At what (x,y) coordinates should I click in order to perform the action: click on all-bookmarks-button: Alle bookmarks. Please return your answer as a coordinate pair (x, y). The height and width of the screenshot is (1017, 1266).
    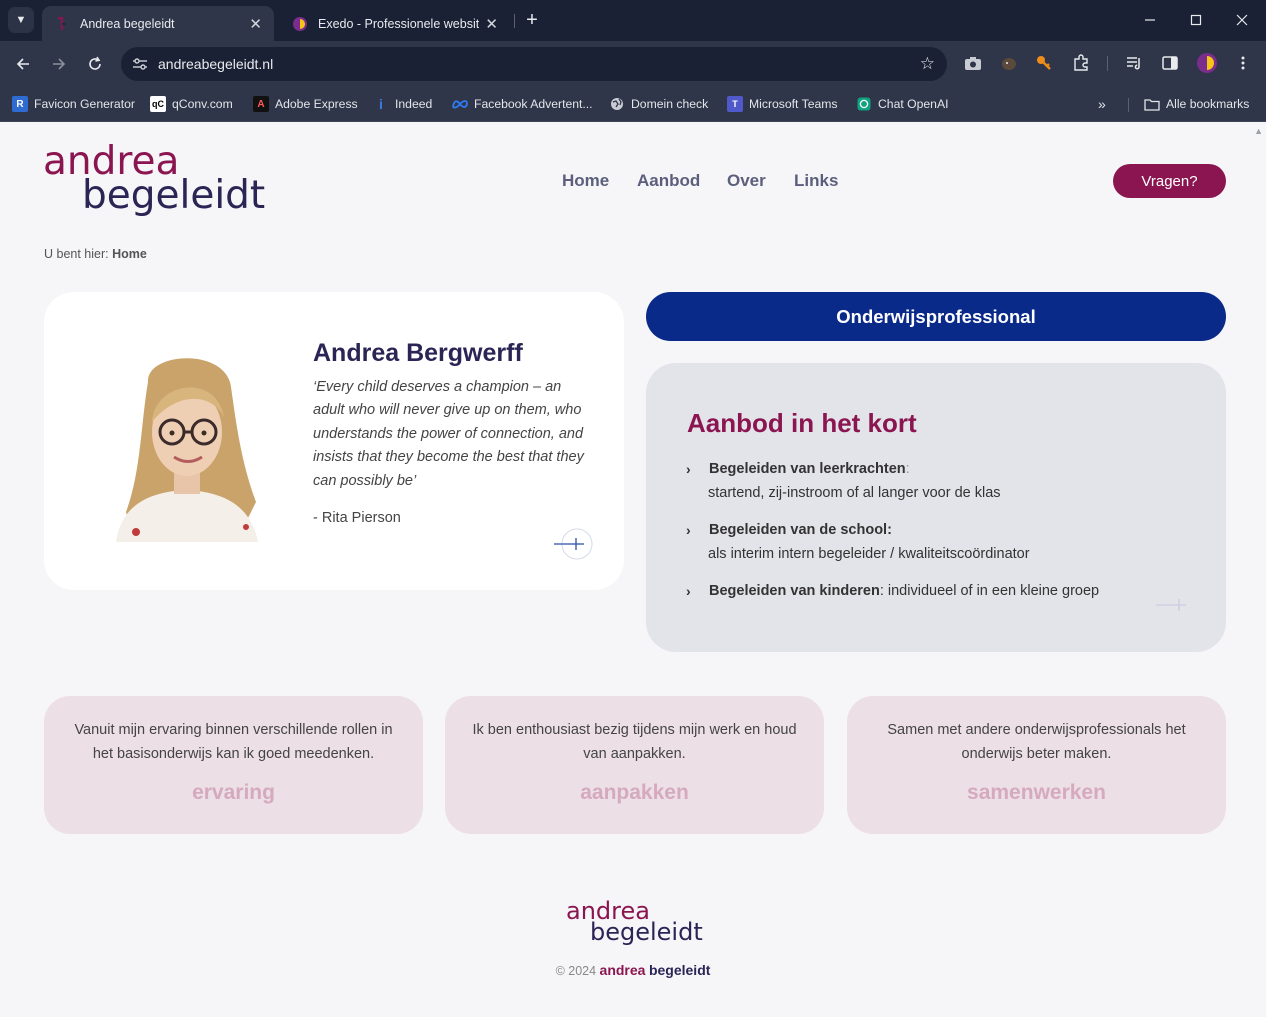
    Looking at the image, I should click on (1196, 104).